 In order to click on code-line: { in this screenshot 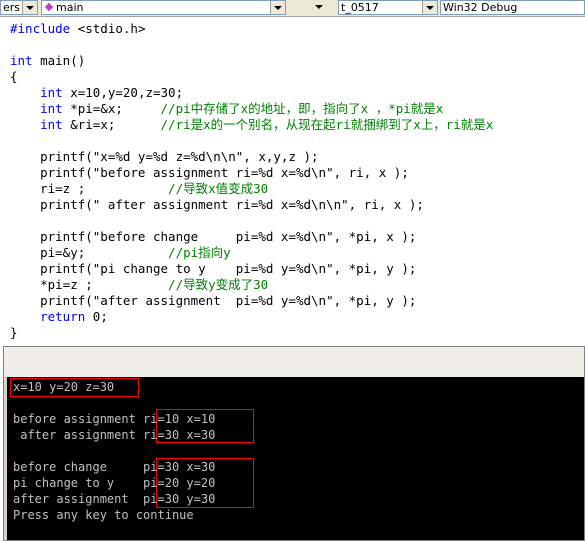, I will do `click(251, 77)`.